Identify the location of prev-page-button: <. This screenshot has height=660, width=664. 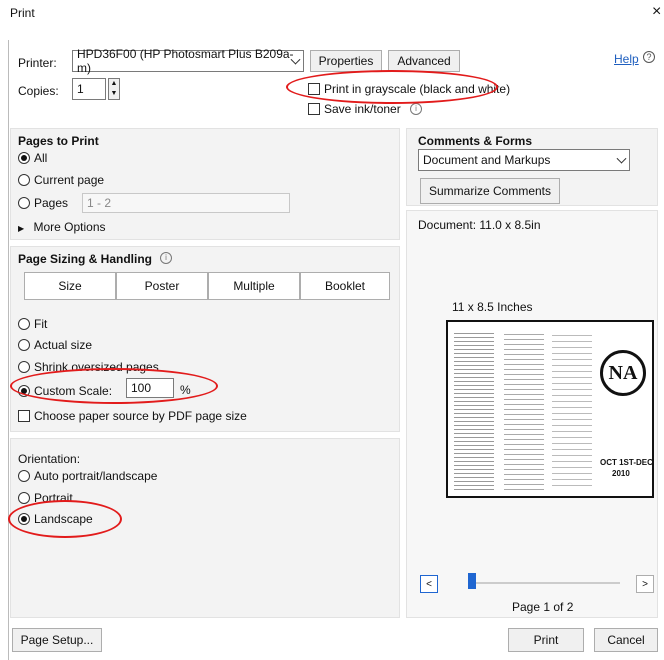
(429, 584).